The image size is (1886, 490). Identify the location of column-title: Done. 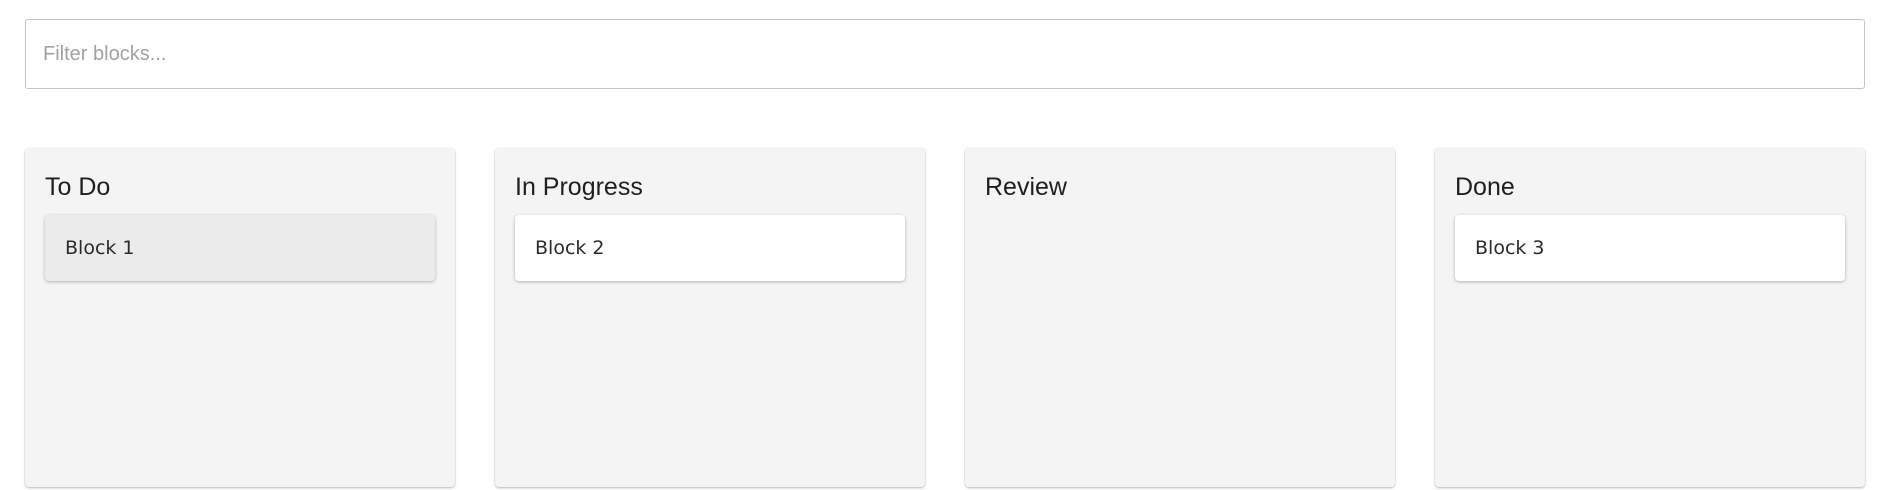
(1485, 187).